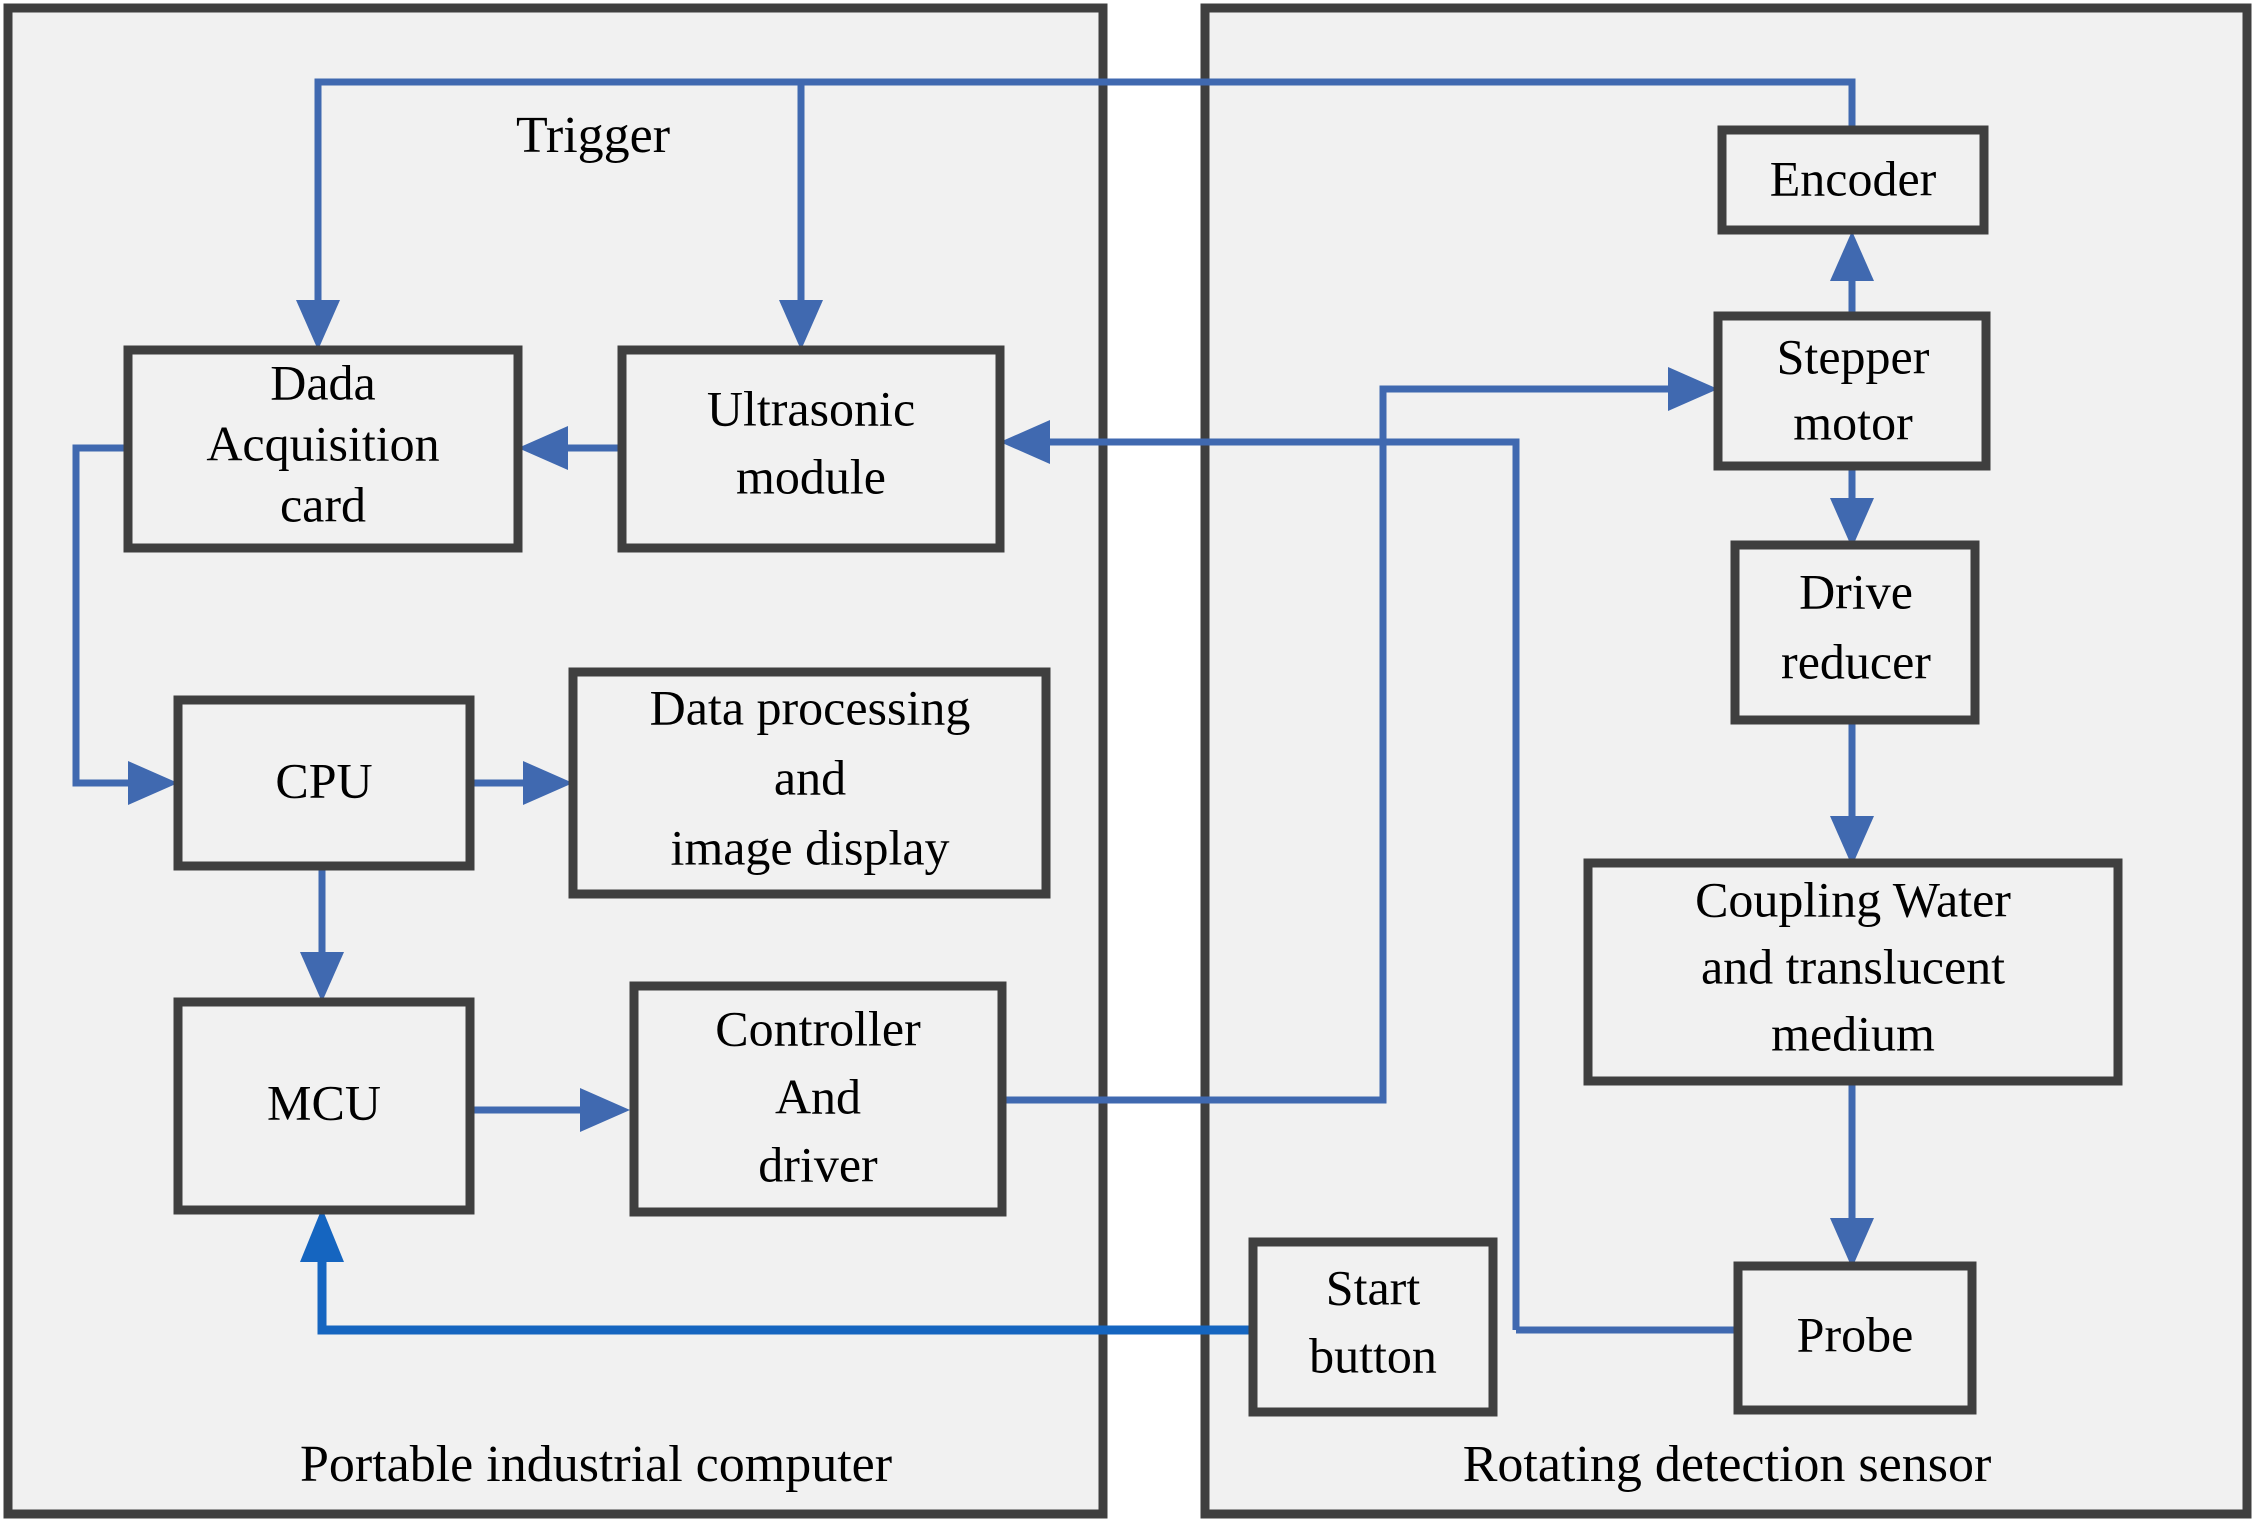 The height and width of the screenshot is (1522, 2255). I want to click on box-label-line: MCU, so click(324, 1102).